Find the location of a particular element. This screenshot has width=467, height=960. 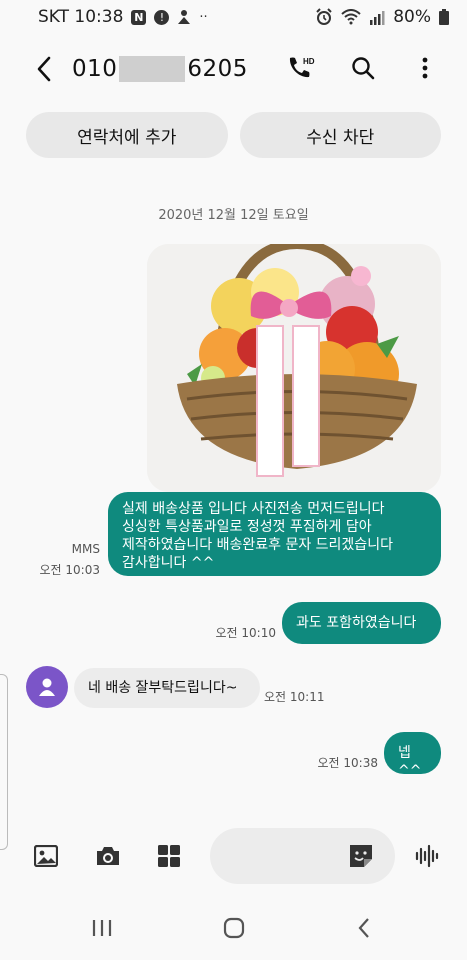

voice-button is located at coordinates (428, 856).